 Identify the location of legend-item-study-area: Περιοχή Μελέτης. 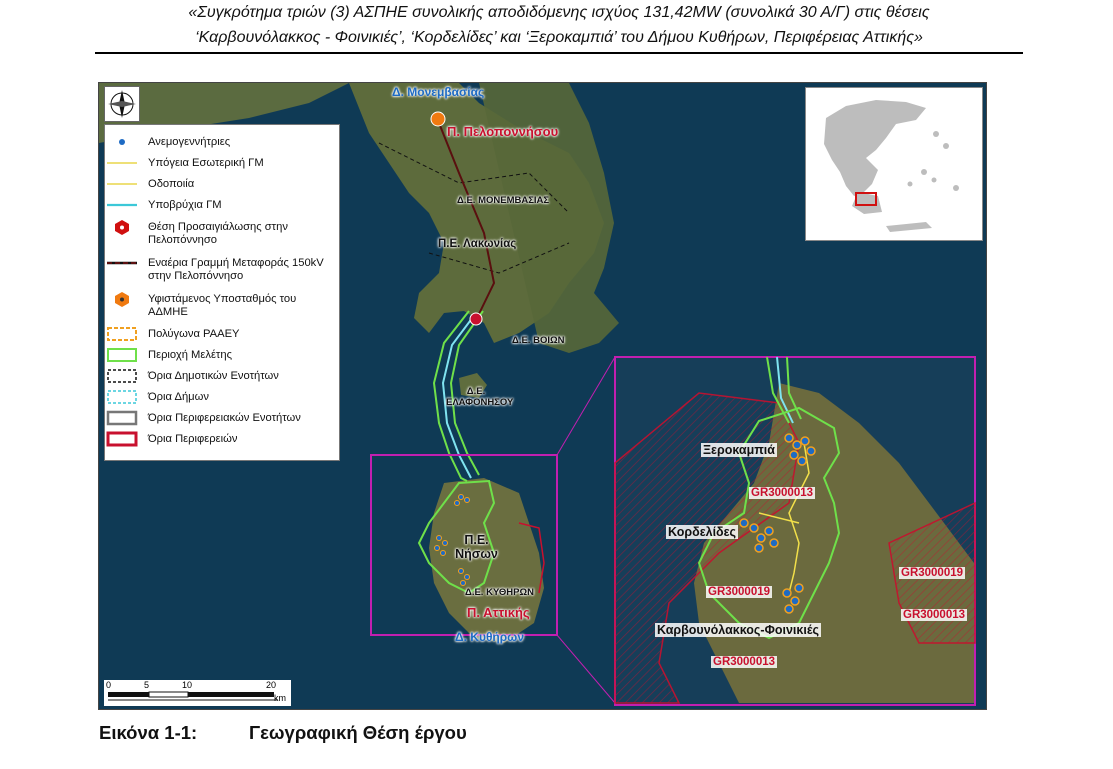
(222, 357).